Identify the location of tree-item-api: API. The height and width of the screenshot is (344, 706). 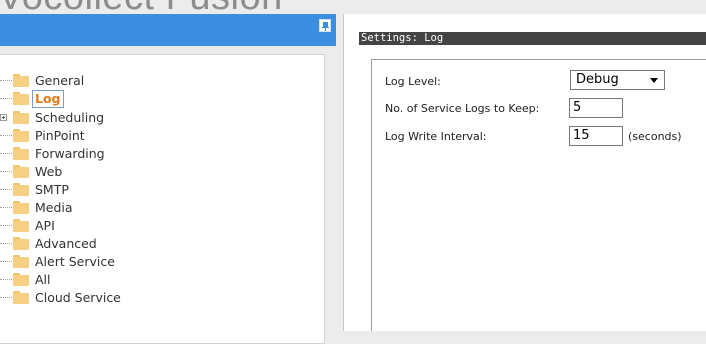
(160, 226).